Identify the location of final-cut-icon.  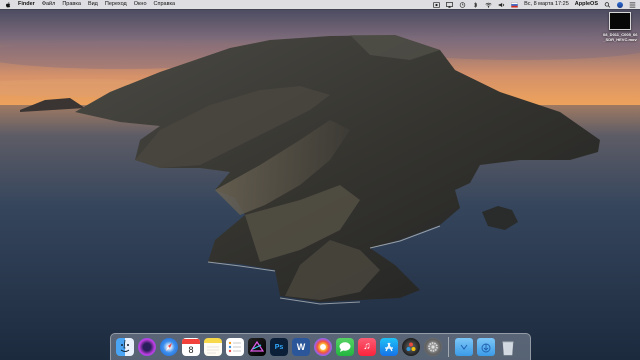
(257, 347).